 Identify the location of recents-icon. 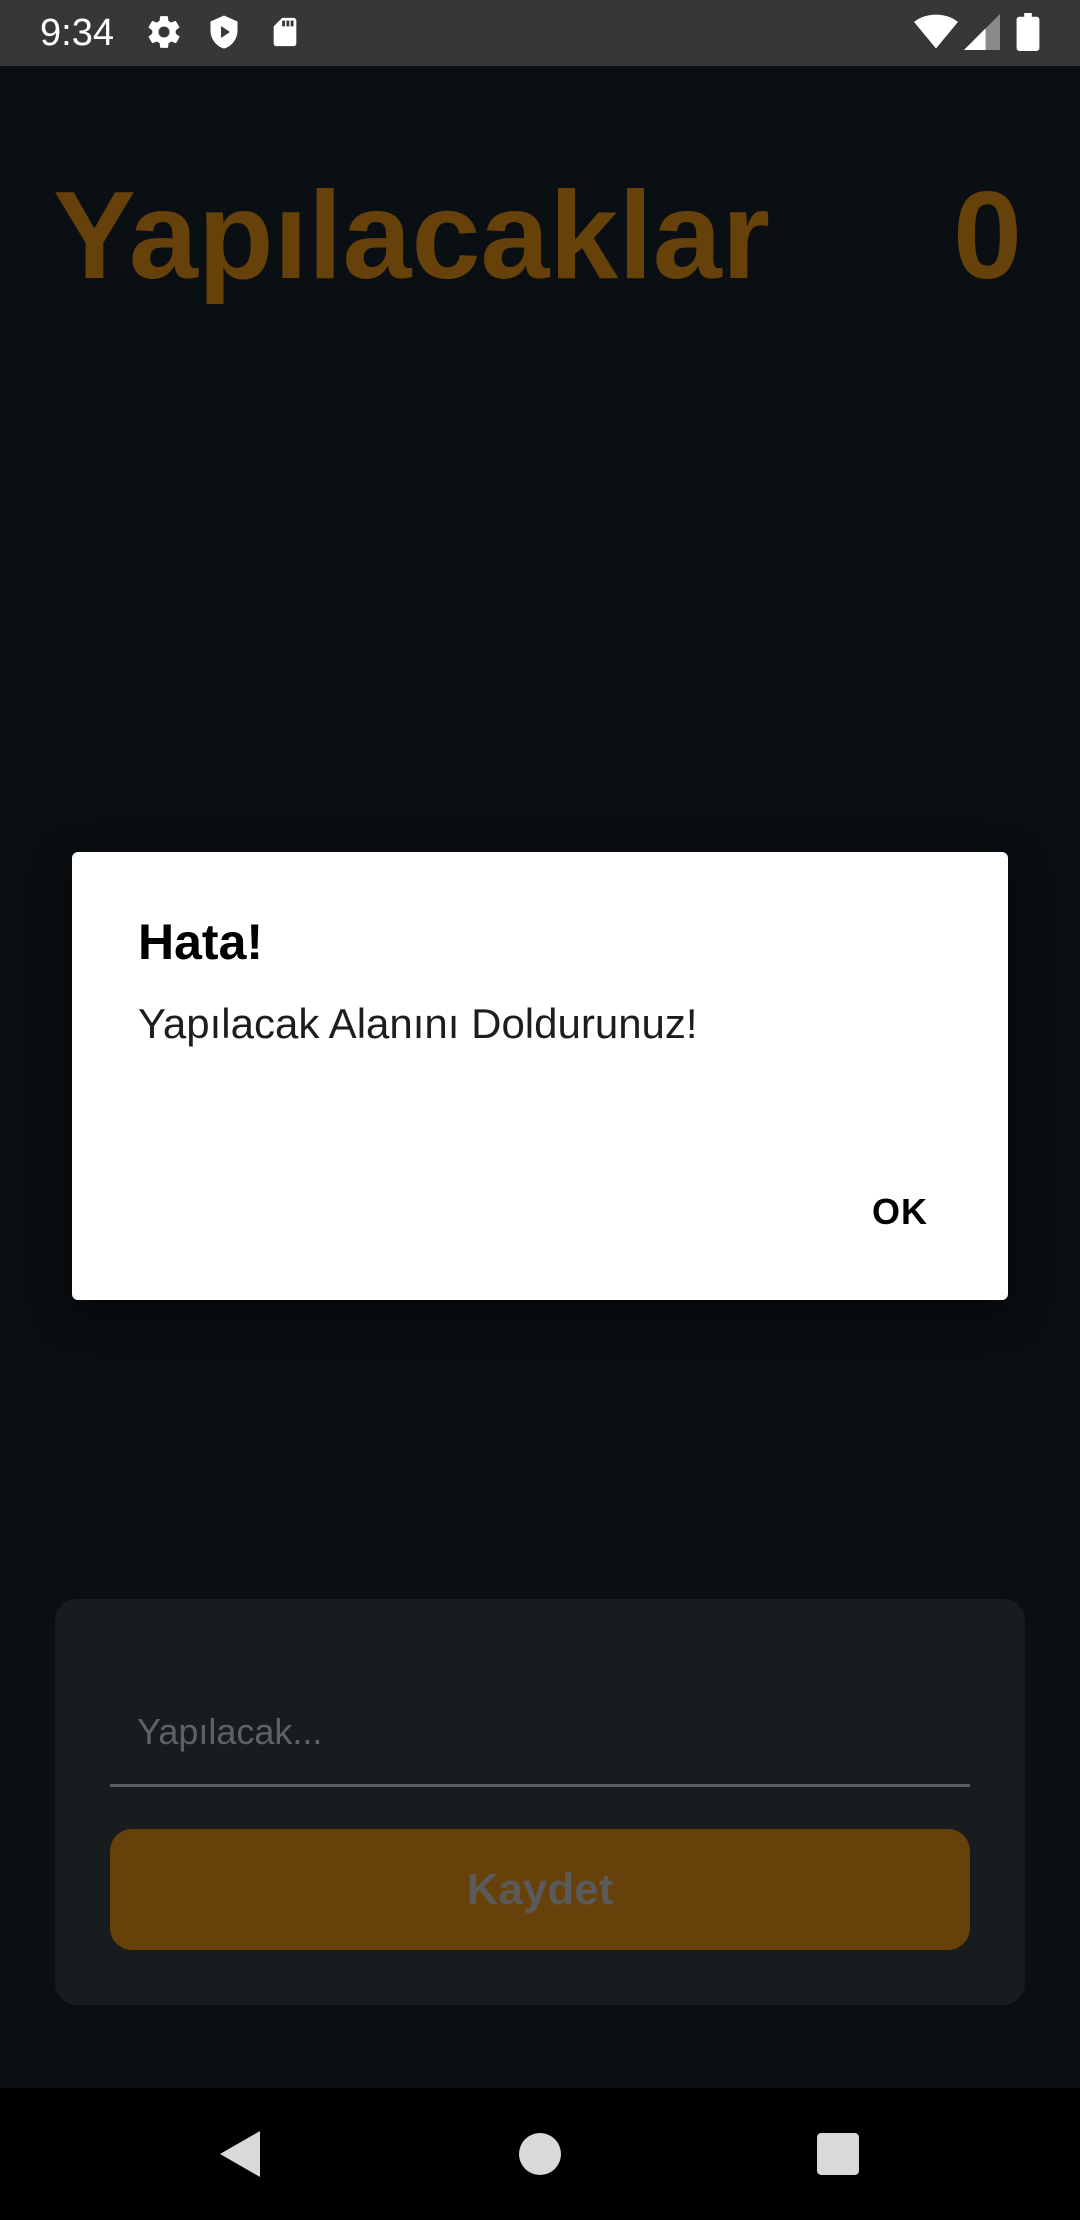
(838, 2154).